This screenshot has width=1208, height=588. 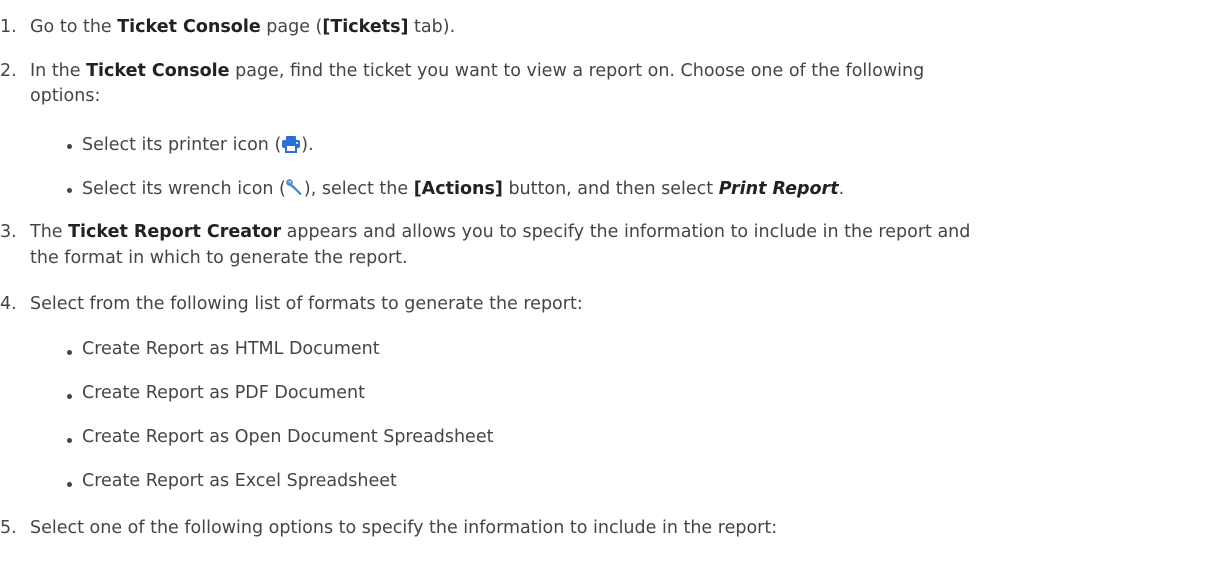 What do you see at coordinates (295, 190) in the screenshot?
I see `wrench-icon` at bounding box center [295, 190].